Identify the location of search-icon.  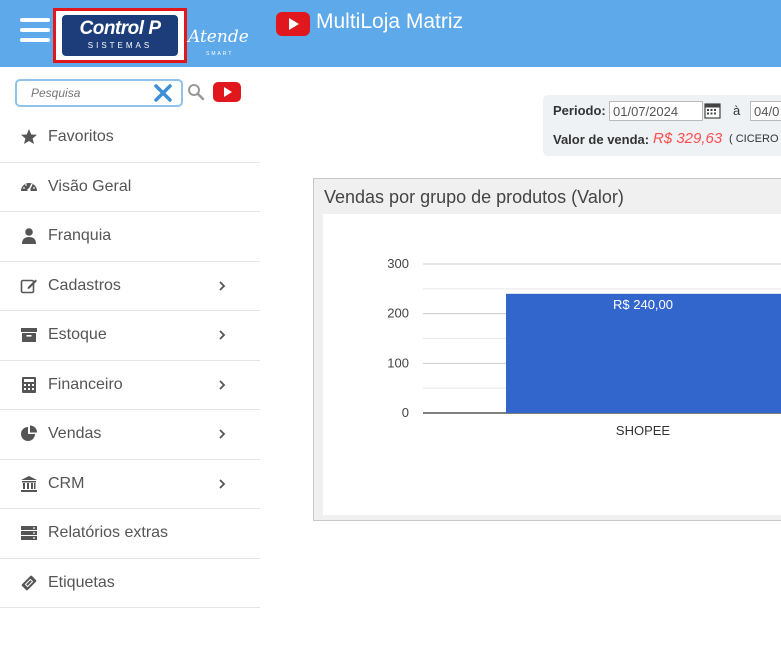
(196, 92).